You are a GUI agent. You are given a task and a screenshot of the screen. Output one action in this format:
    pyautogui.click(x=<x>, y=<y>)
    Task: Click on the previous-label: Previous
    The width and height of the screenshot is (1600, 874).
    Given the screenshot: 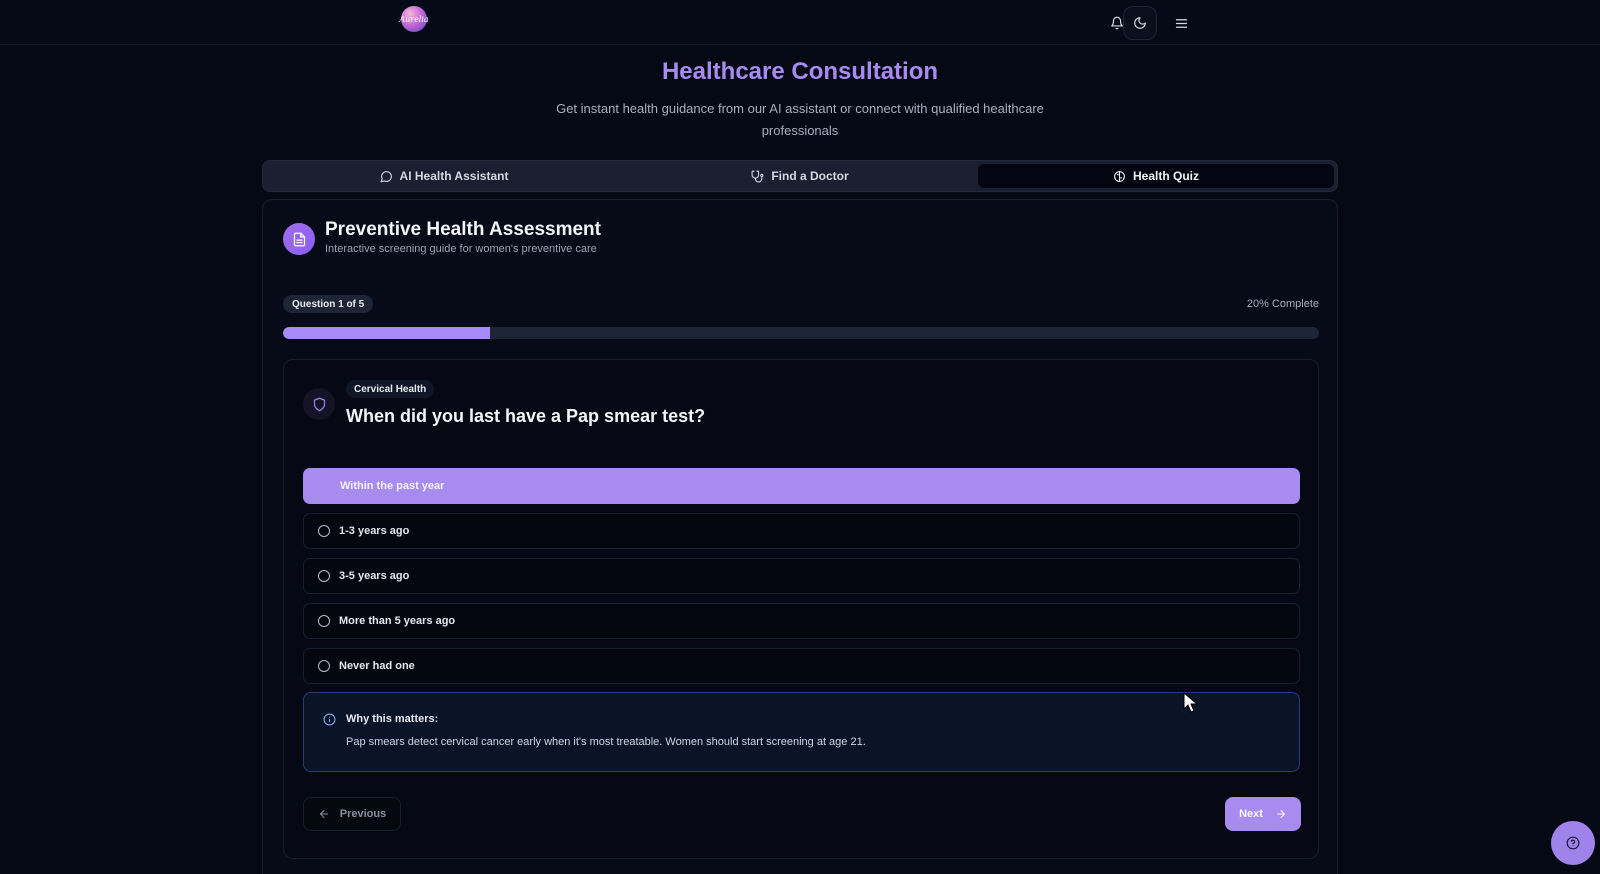 What is the action you would take?
    pyautogui.click(x=363, y=814)
    